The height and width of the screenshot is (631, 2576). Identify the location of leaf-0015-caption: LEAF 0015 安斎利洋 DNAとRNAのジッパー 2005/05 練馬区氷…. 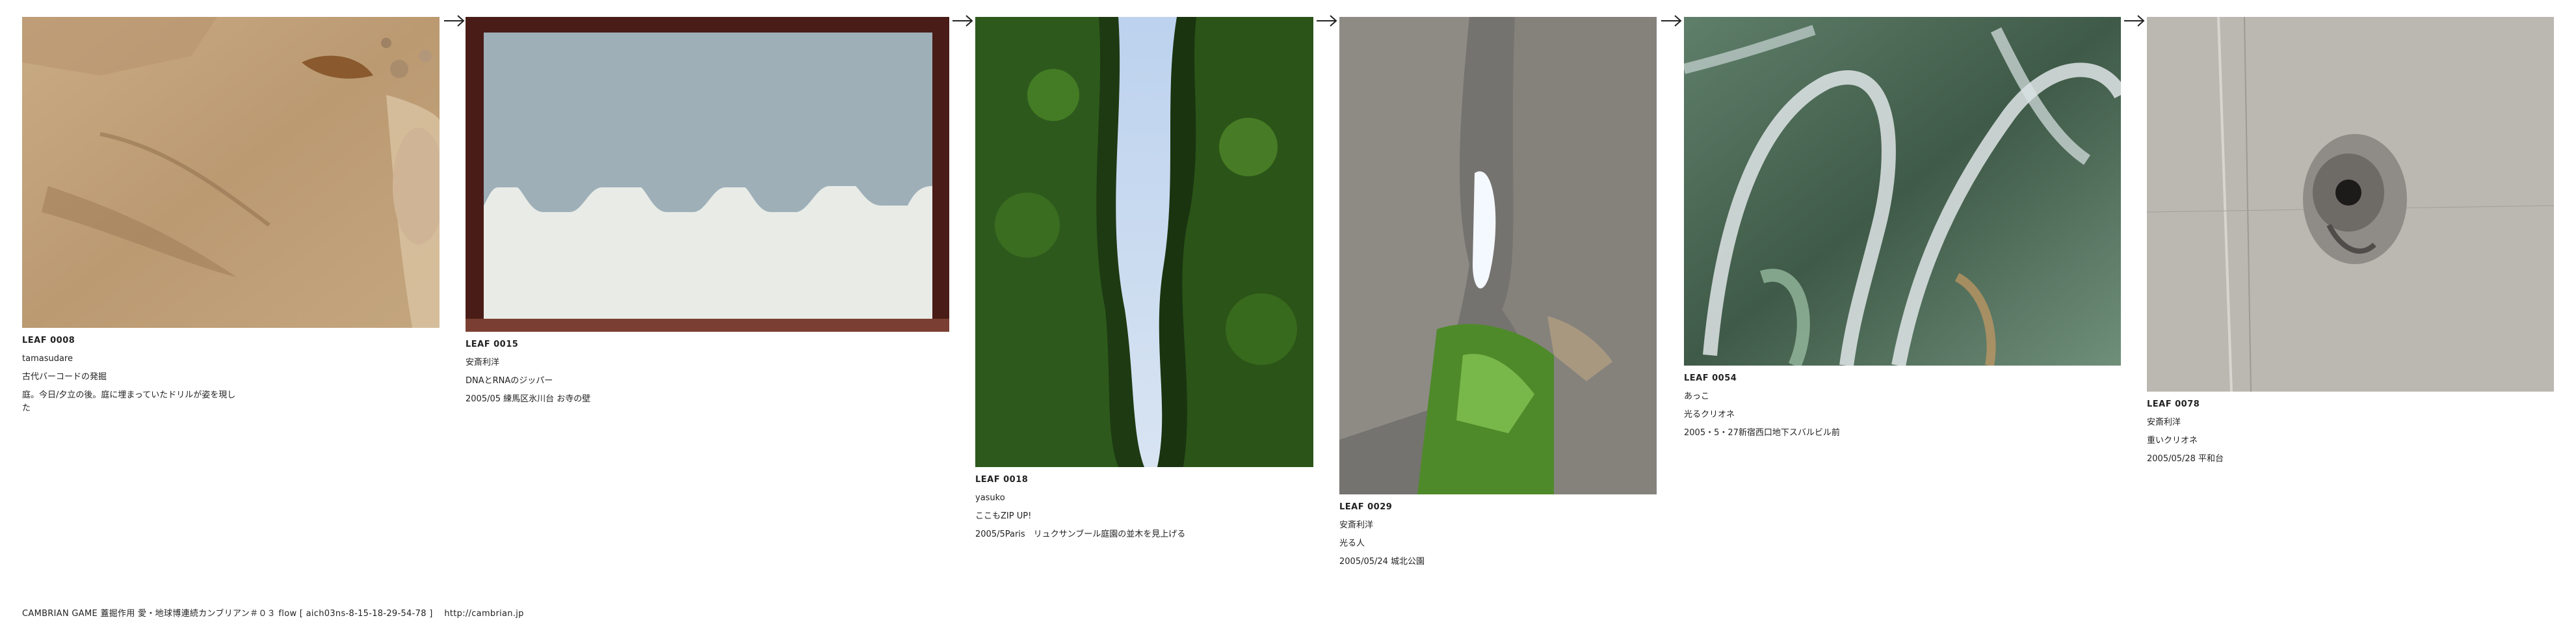
(583, 373).